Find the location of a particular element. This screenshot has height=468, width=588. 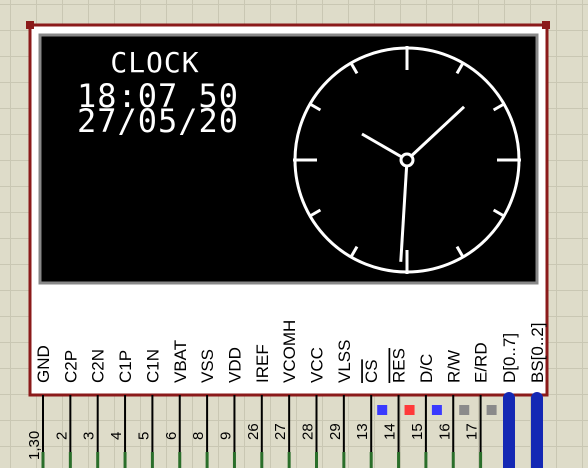

pin-label: D/C is located at coordinates (426, 368).